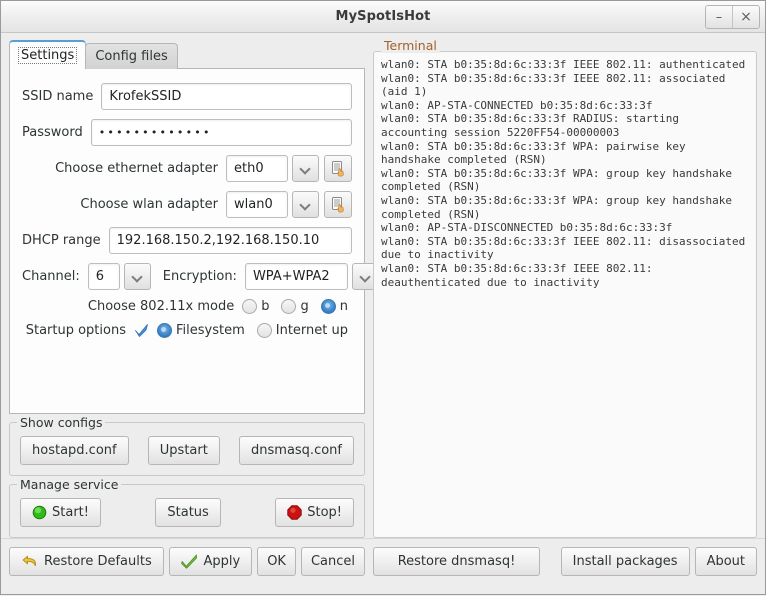  I want to click on tab-settings-label: Settings, so click(47, 55).